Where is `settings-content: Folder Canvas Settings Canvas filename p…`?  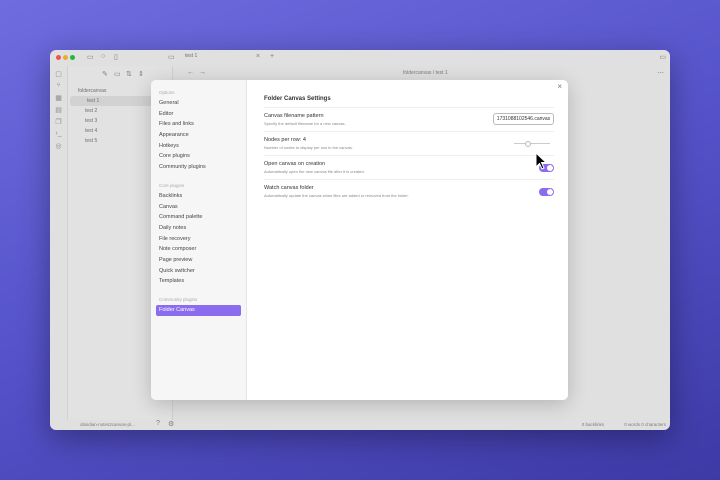 settings-content: Folder Canvas Settings Canvas filename p… is located at coordinates (409, 150).